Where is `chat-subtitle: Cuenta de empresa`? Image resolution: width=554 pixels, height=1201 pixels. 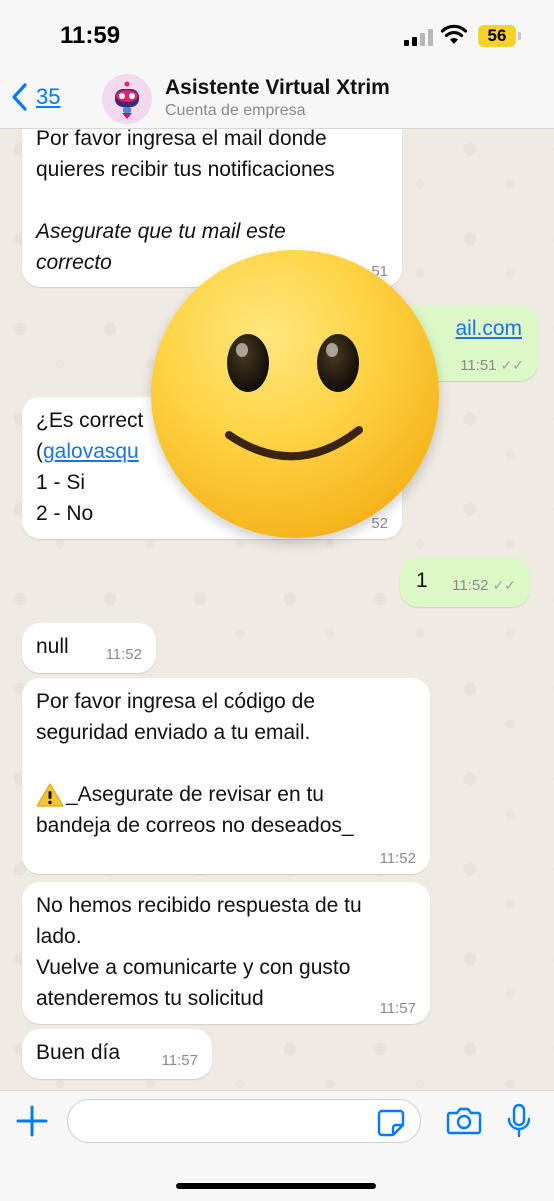
chat-subtitle: Cuenta de empresa is located at coordinates (235, 110).